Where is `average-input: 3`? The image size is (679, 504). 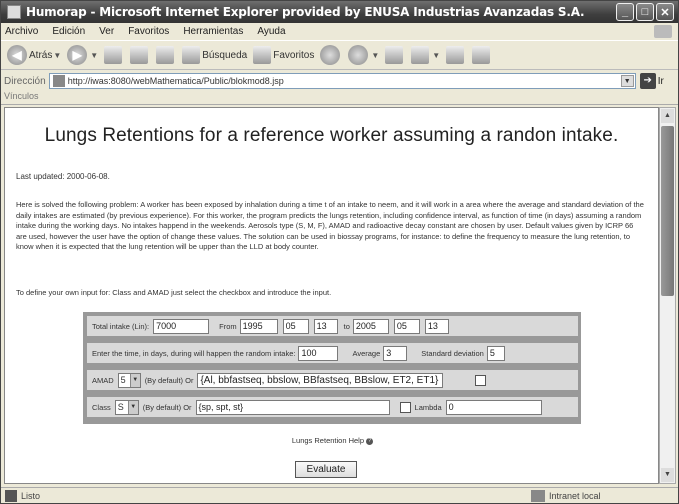 average-input: 3 is located at coordinates (395, 353).